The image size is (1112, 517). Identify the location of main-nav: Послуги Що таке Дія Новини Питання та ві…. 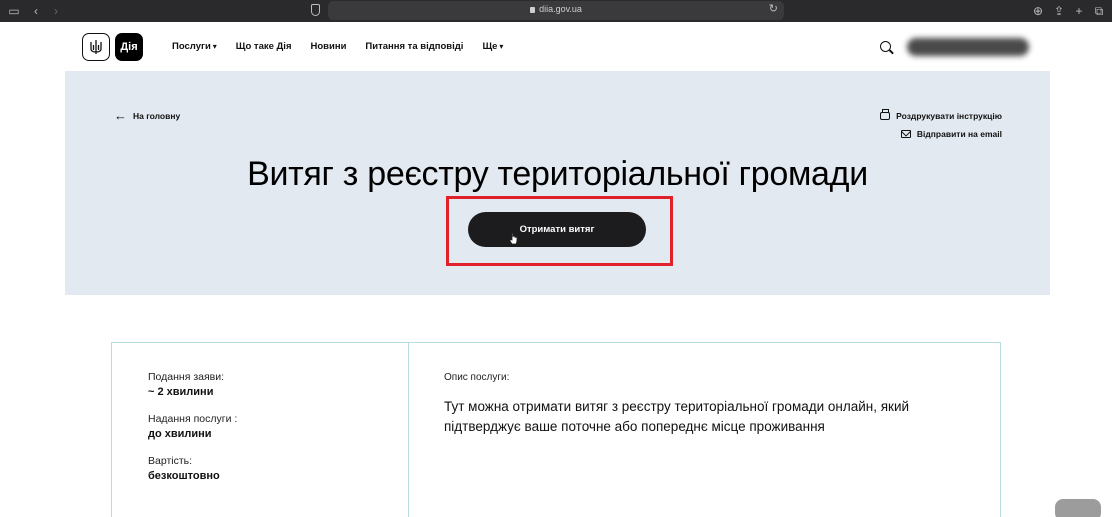
(337, 46).